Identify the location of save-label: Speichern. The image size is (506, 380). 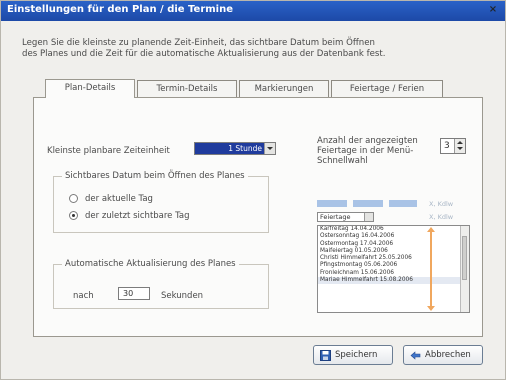
(356, 355).